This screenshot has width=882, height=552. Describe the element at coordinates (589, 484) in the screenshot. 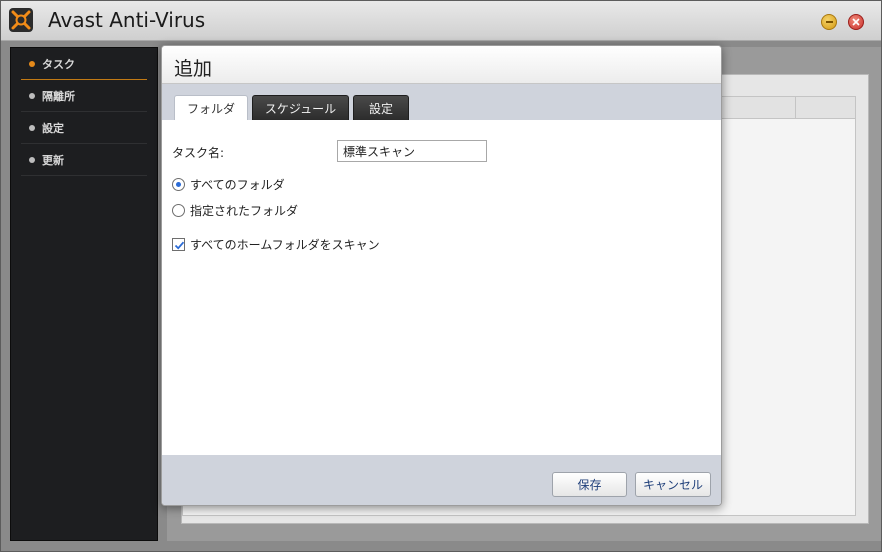

I see `save-button: 保存` at that location.